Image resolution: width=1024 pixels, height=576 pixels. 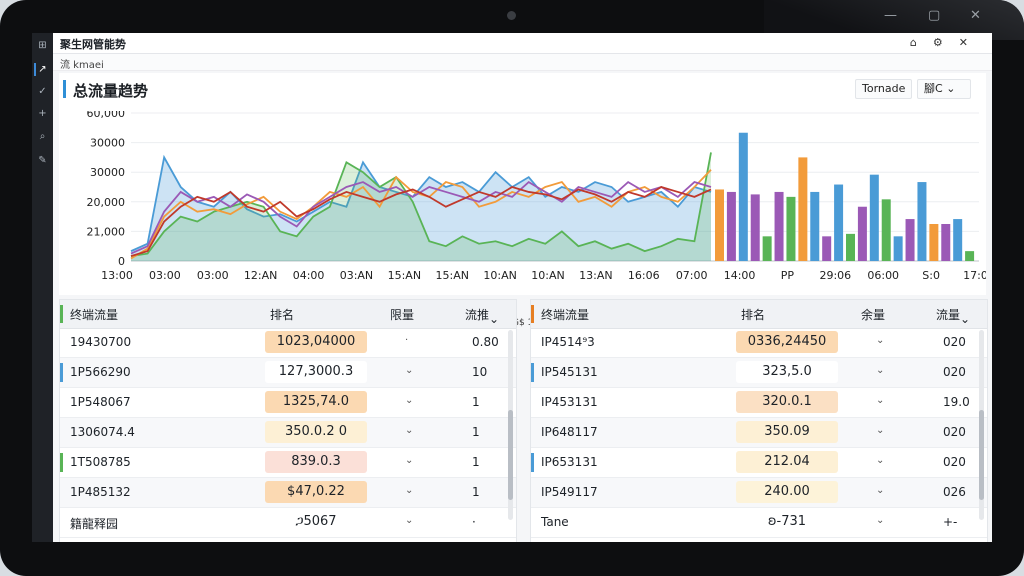 What do you see at coordinates (921, 42) in the screenshot?
I see `bell-icon: ⌂` at bounding box center [921, 42].